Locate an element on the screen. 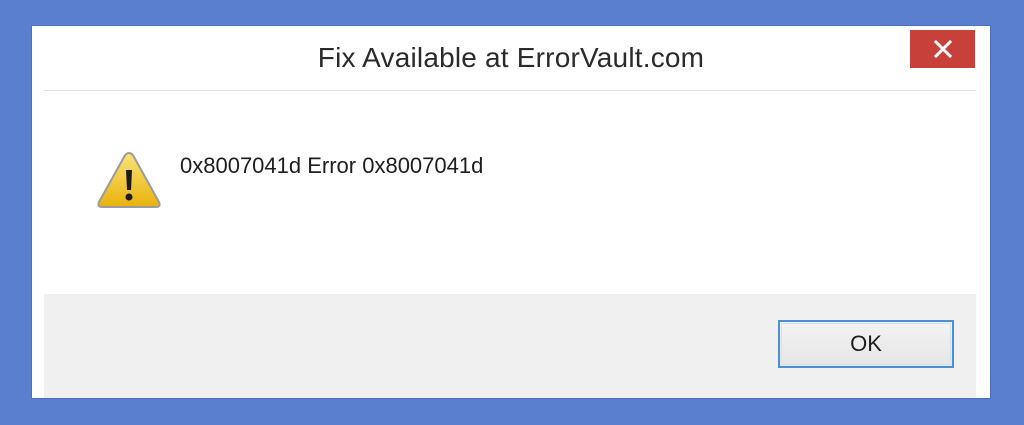 This screenshot has width=1024, height=425. dialog-title: Fix Available at ErrorVault.com is located at coordinates (511, 57).